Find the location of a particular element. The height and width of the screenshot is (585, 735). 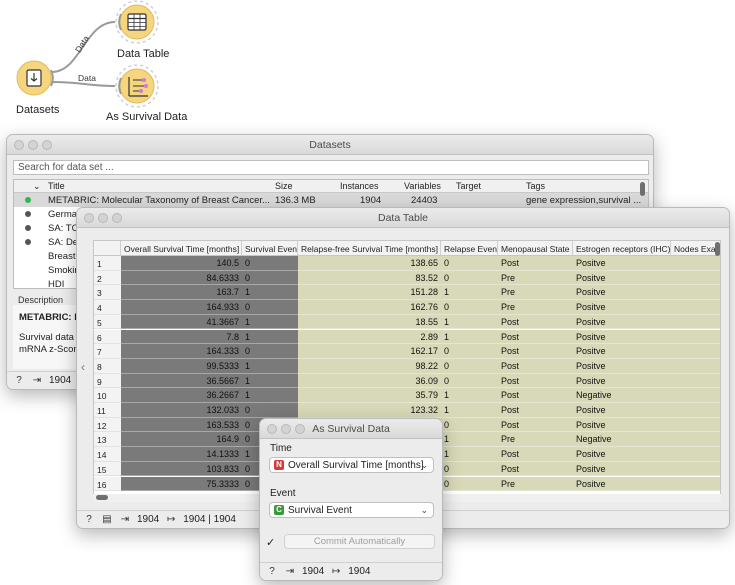

table-cell: Negative is located at coordinates (622, 440).